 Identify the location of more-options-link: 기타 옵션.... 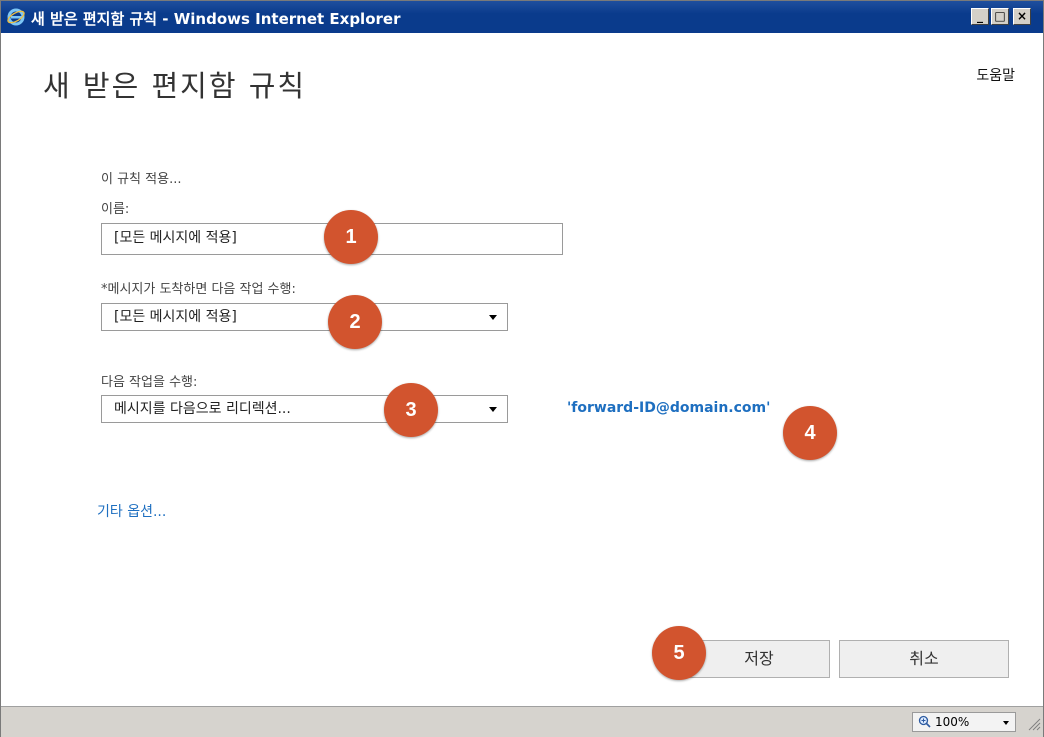
(131, 511).